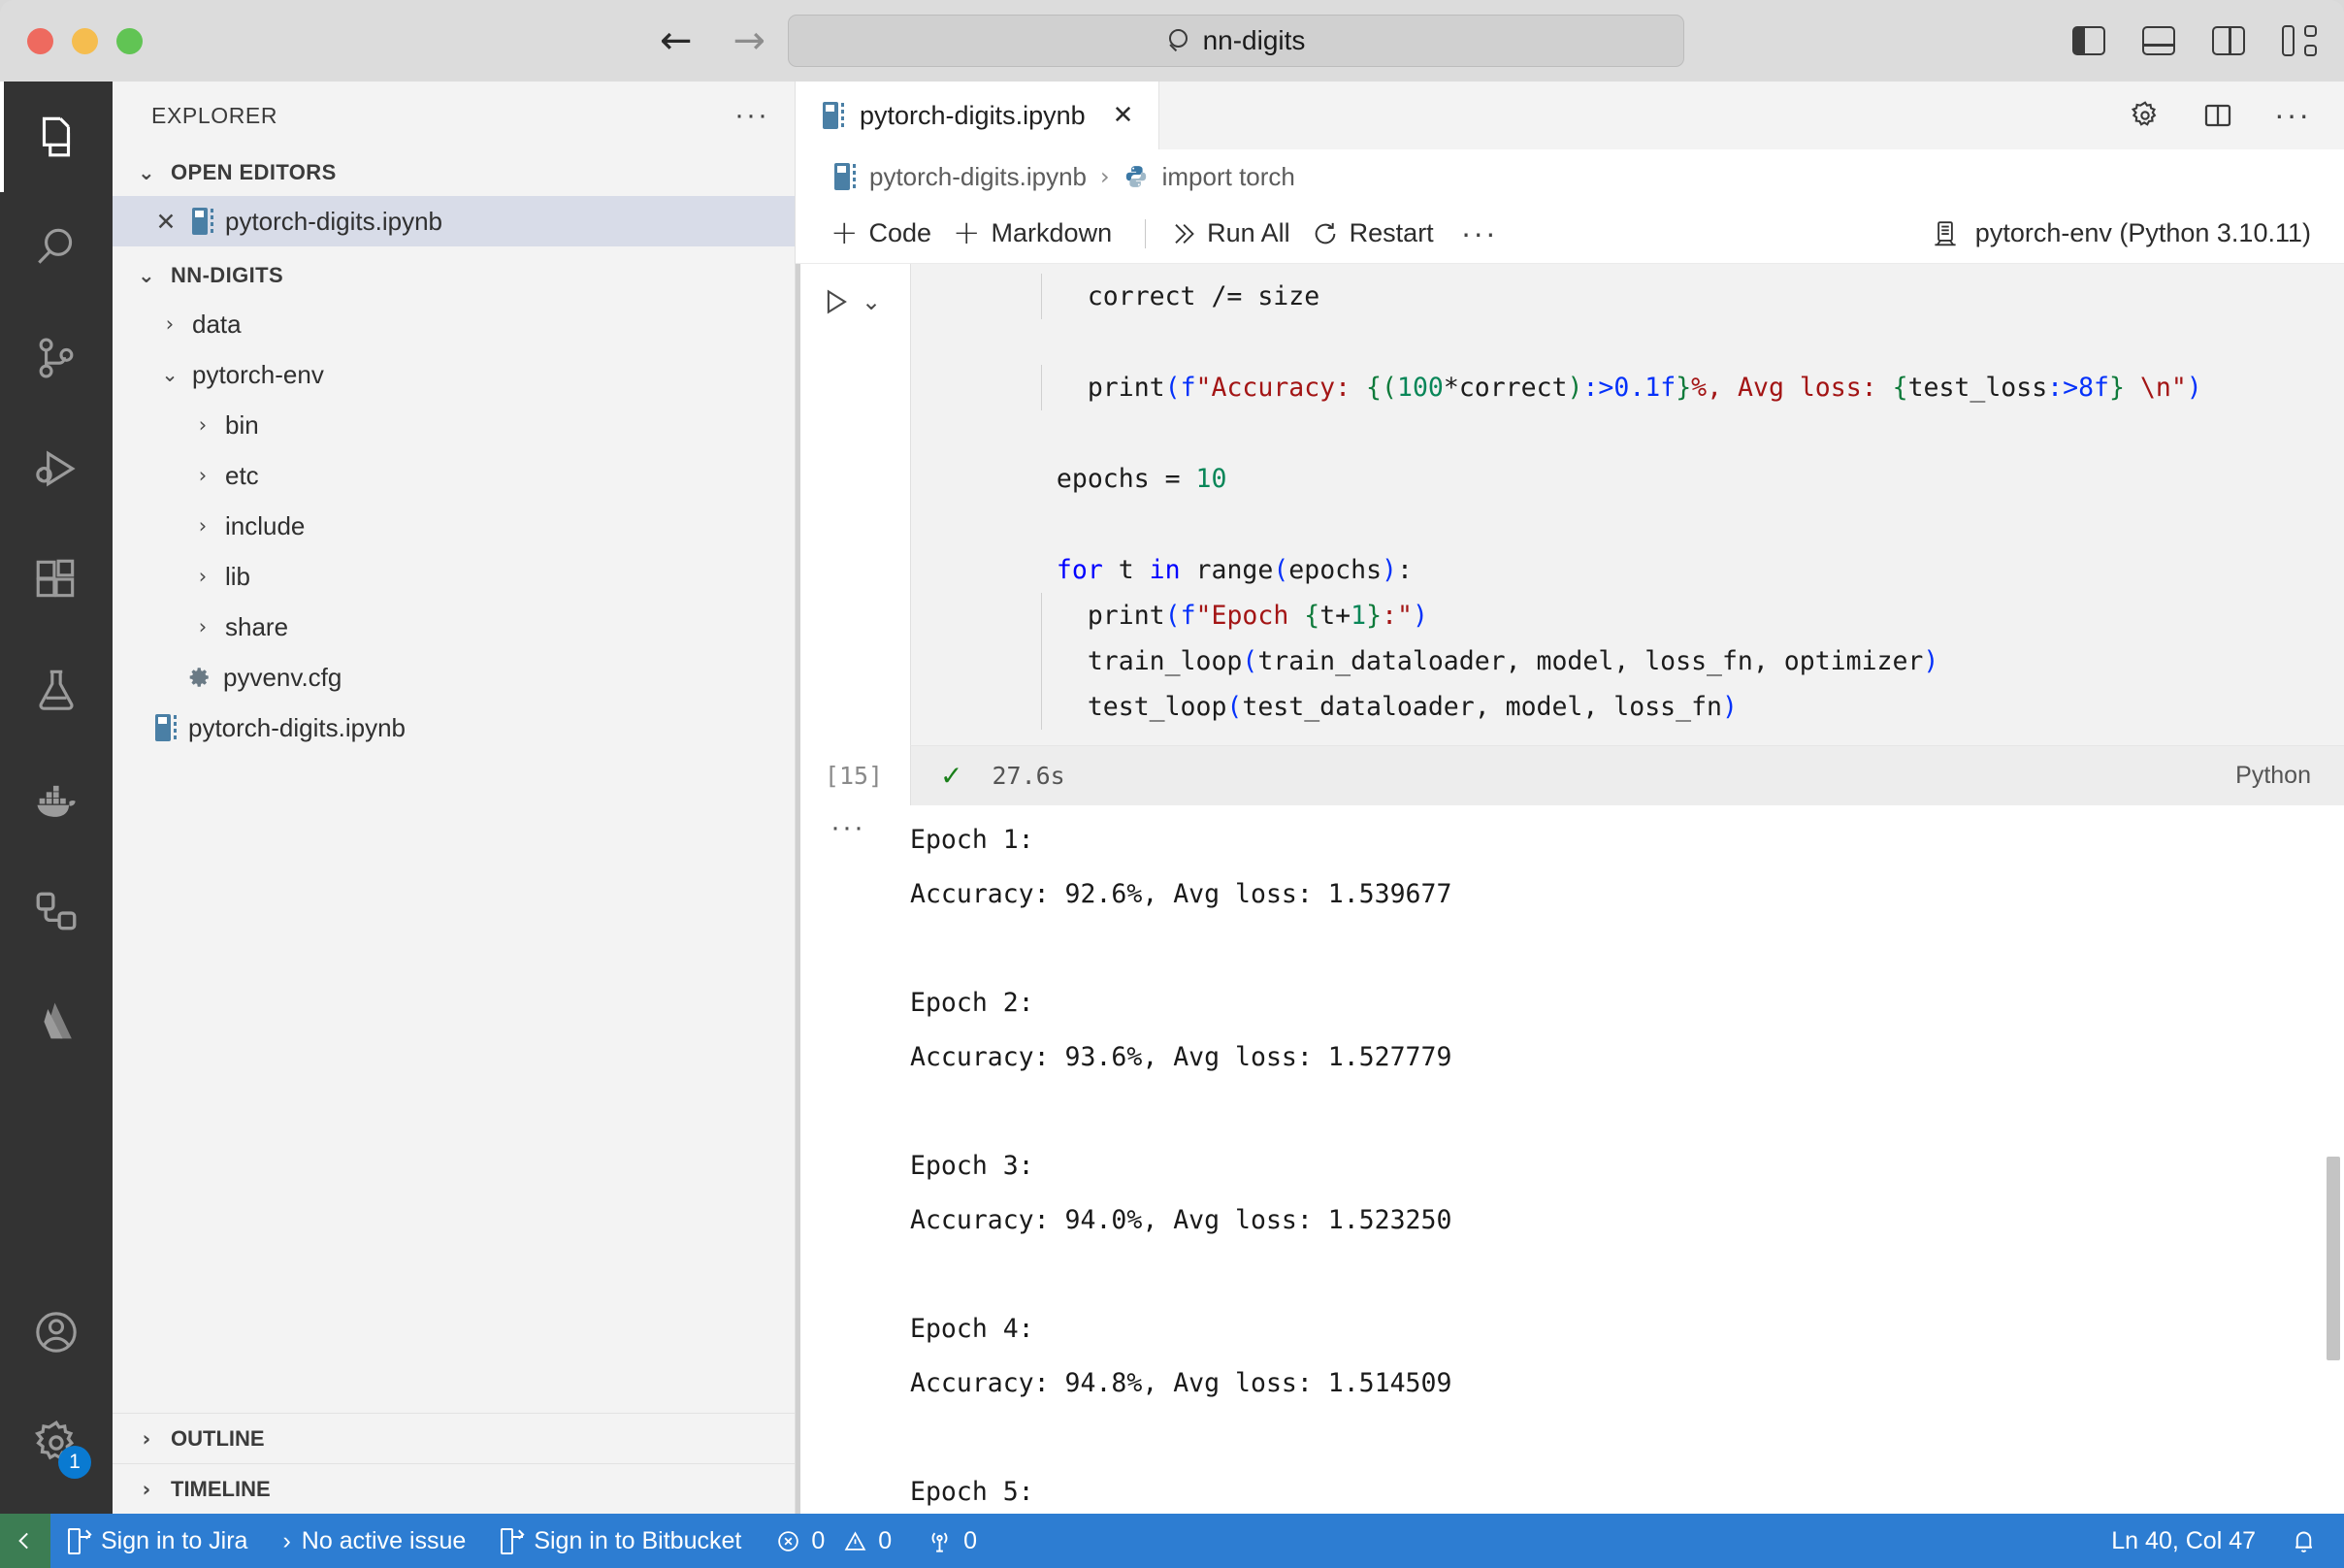 This screenshot has height=1568, width=2344. I want to click on run-cell-button: ⌄, so click(850, 301).